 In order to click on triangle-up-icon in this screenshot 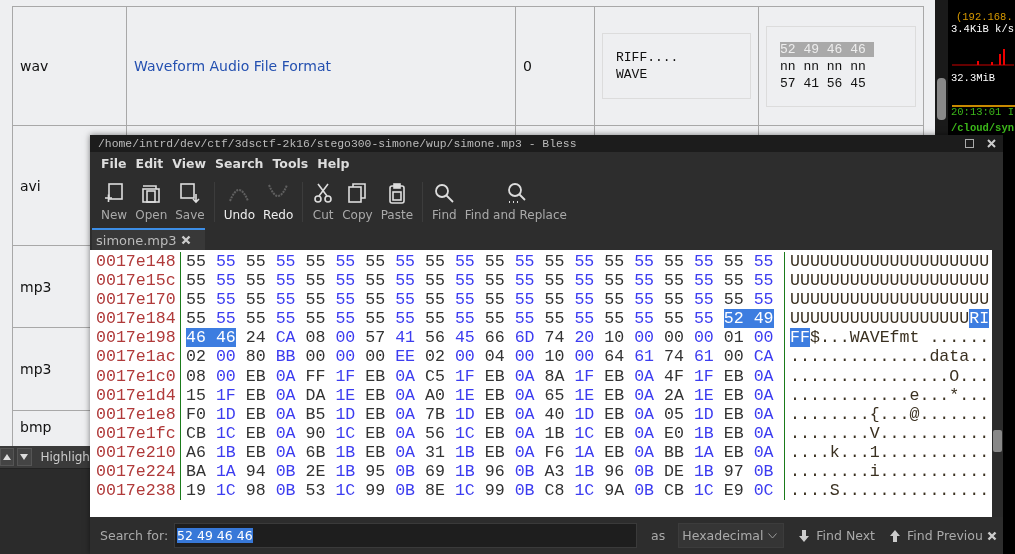, I will do `click(7, 457)`.